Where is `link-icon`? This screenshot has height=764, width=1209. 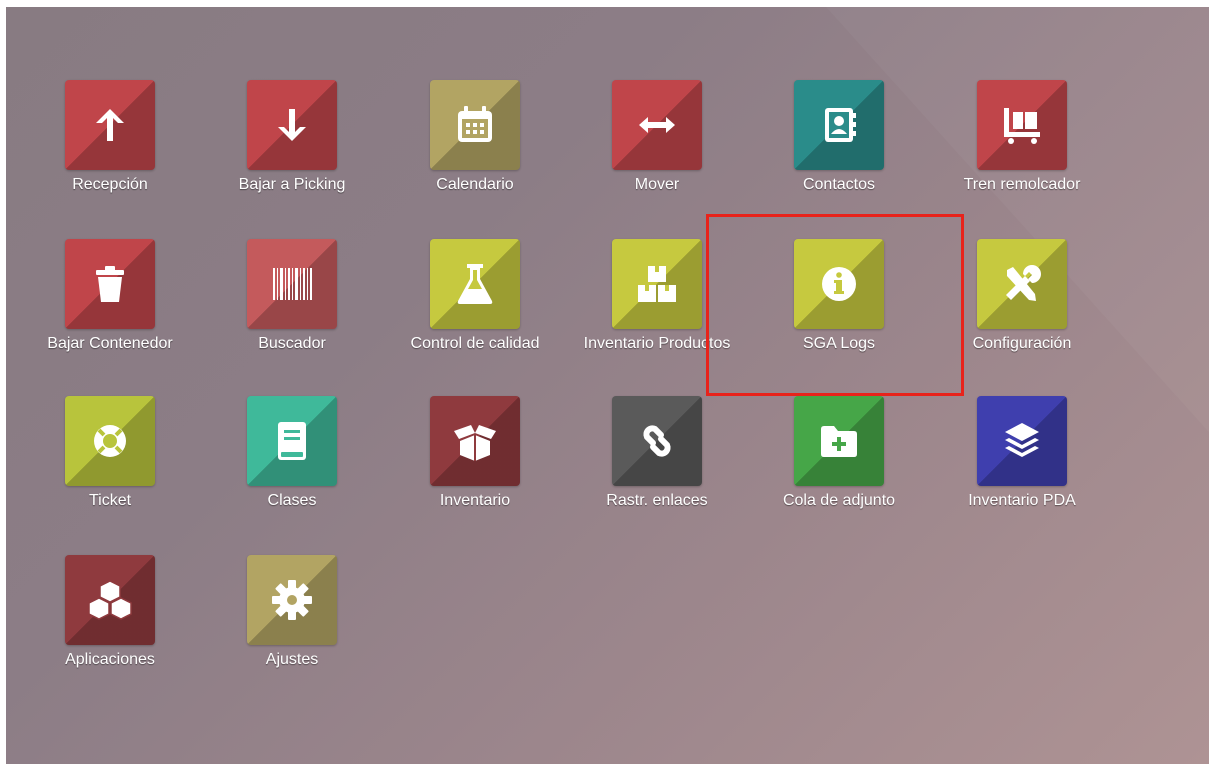
link-icon is located at coordinates (657, 441).